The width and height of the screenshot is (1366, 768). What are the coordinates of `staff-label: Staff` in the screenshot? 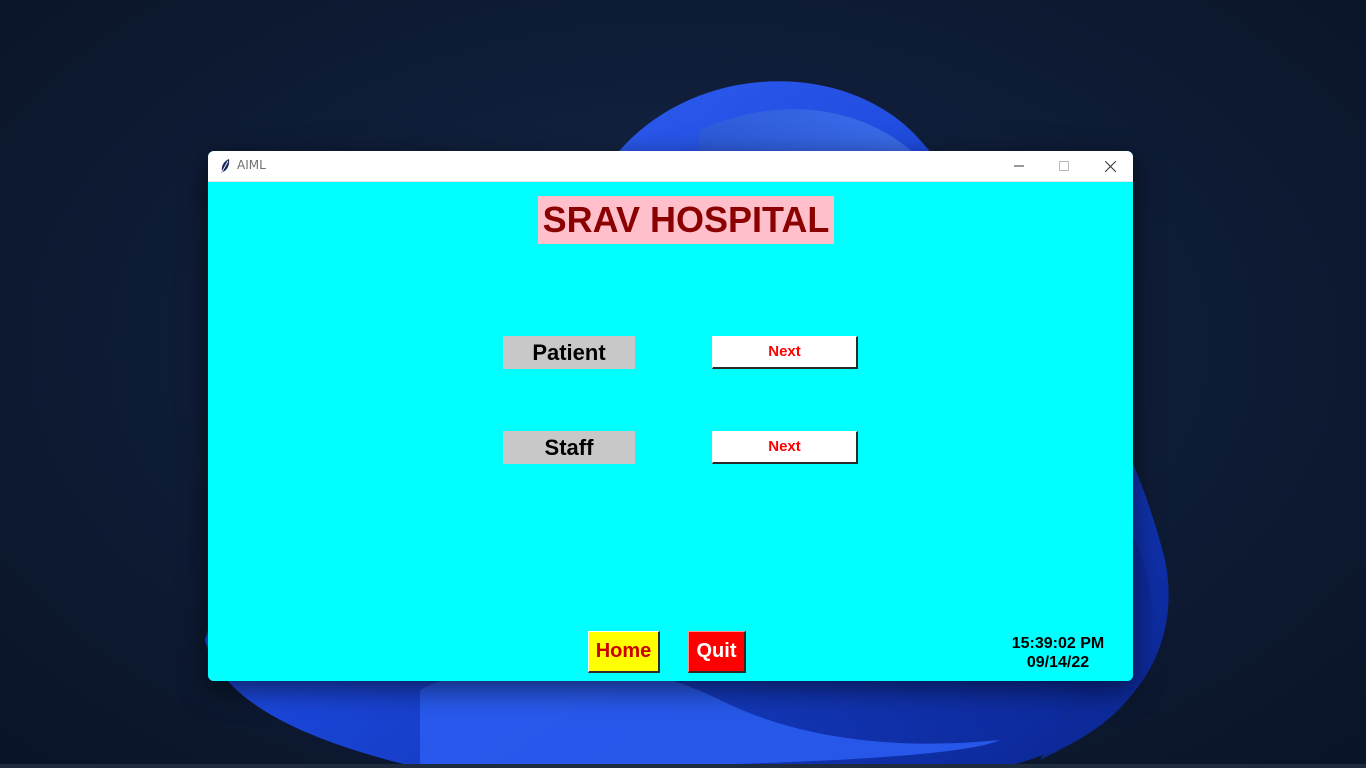 It's located at (569, 447).